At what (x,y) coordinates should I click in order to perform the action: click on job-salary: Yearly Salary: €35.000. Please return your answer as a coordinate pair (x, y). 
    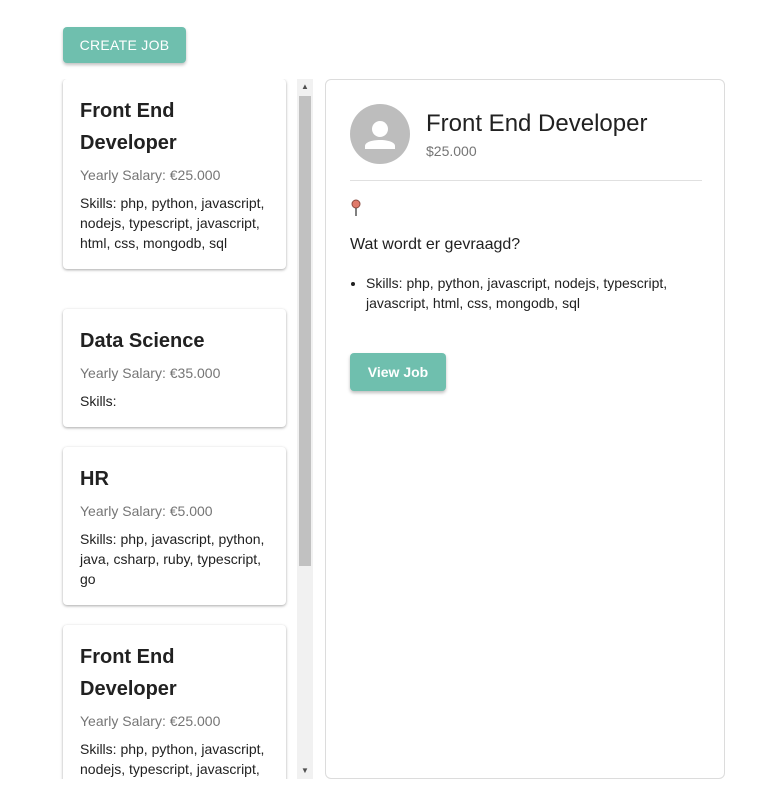
    Looking at the image, I should click on (150, 373).